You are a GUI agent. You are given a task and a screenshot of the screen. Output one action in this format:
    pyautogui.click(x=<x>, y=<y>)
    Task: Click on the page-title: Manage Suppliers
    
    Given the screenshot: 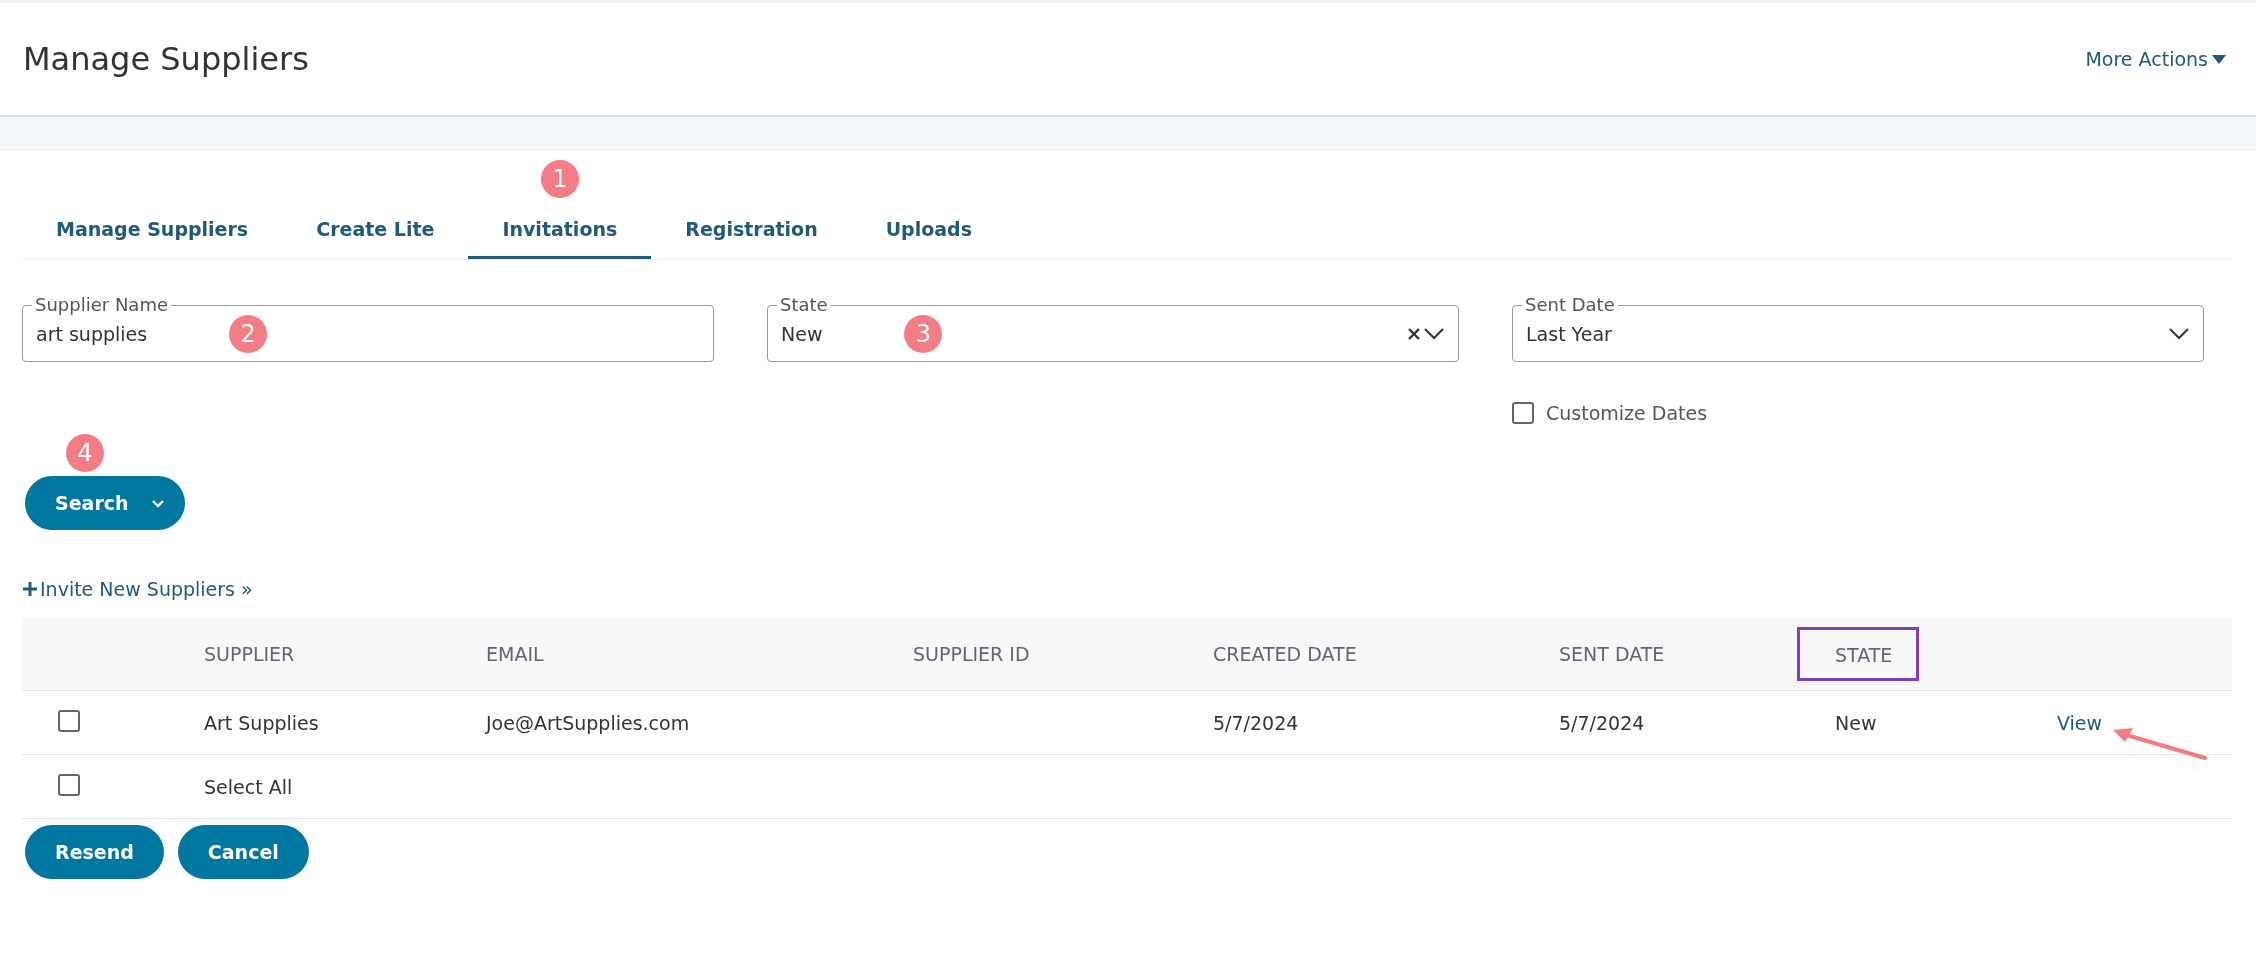 What is the action you would take?
    pyautogui.click(x=166, y=59)
    